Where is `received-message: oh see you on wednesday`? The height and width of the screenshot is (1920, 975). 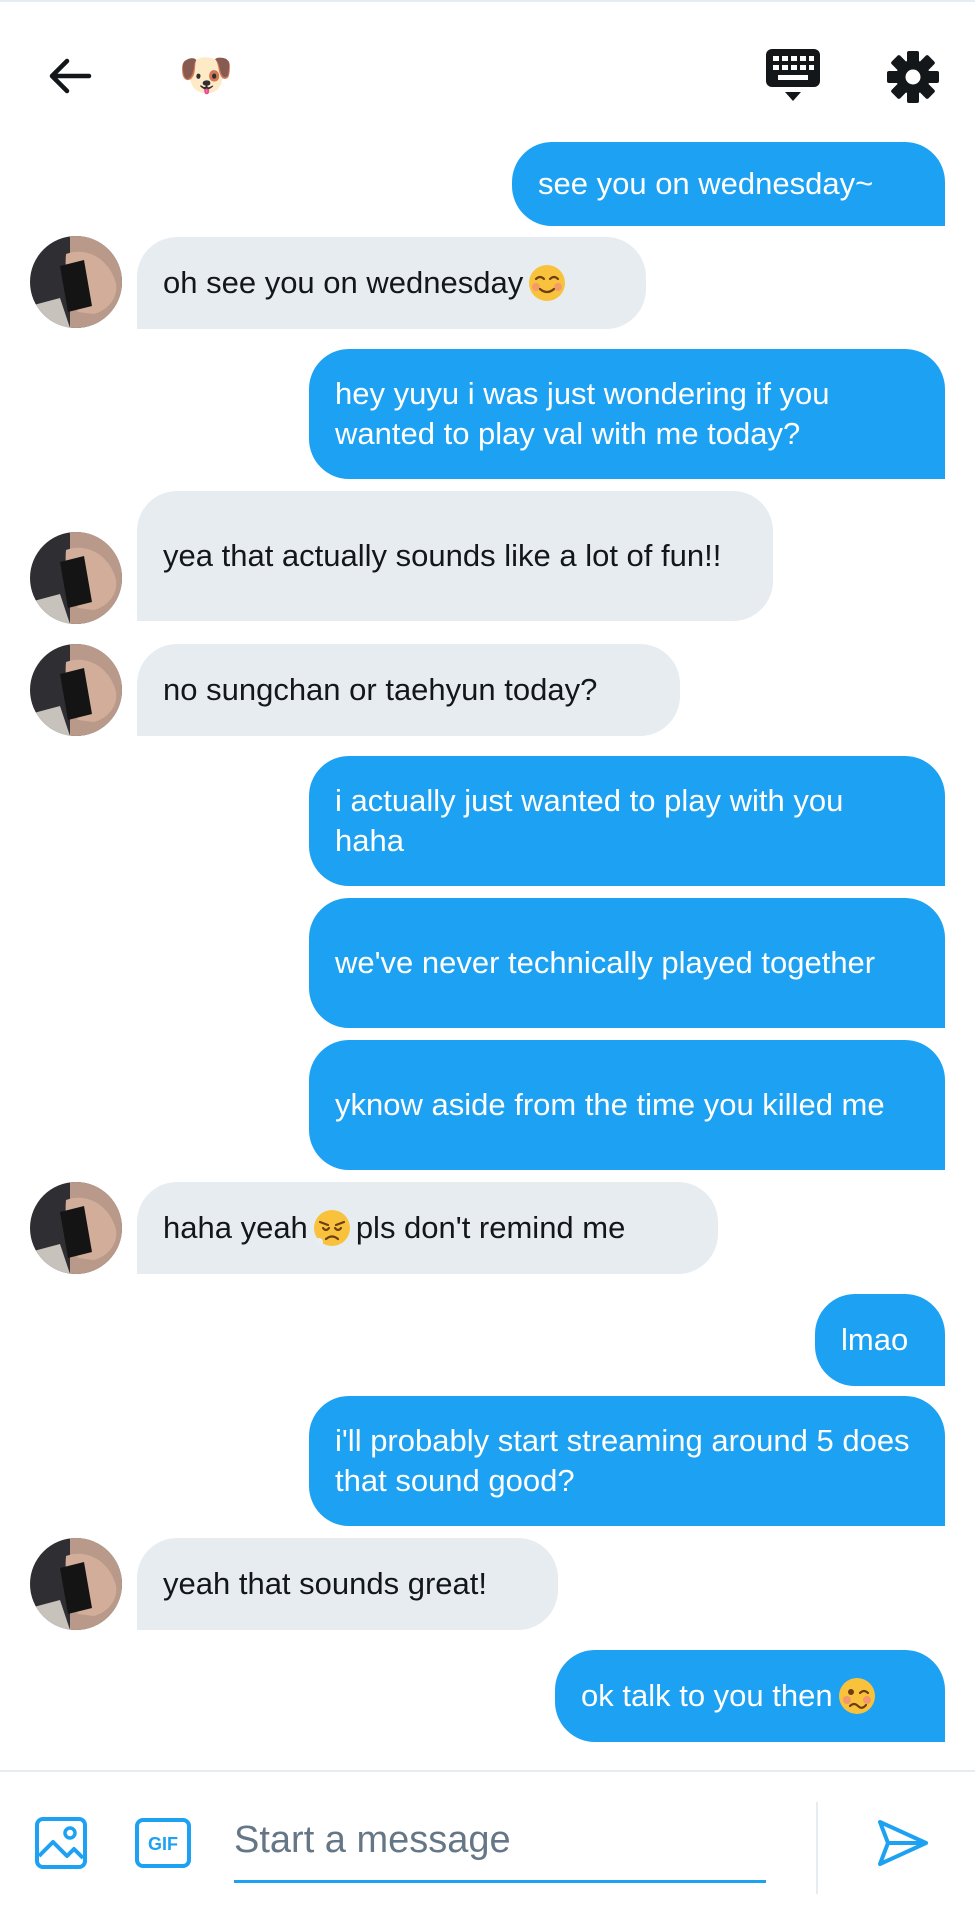
received-message: oh see you on wednesday is located at coordinates (391, 283).